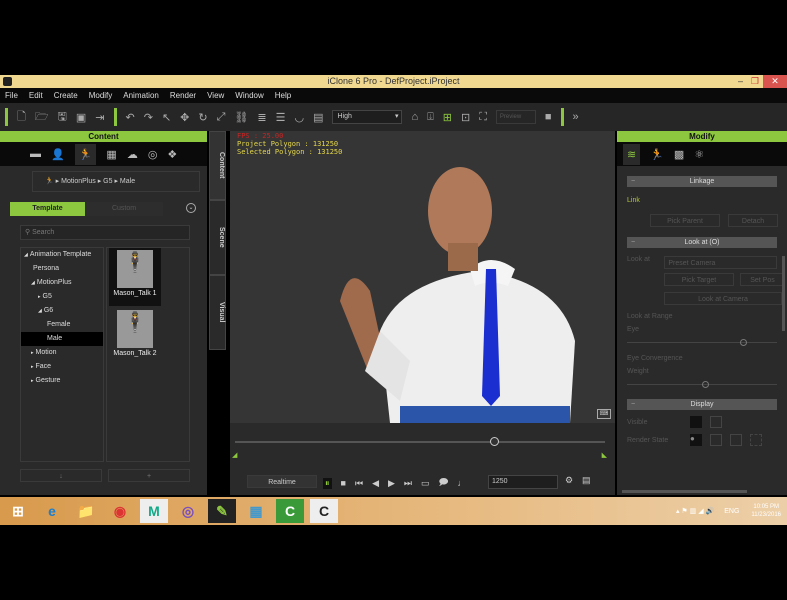 The height and width of the screenshot is (600, 787). What do you see at coordinates (324, 511) in the screenshot?
I see `camtasia-recorder-icon: C` at bounding box center [324, 511].